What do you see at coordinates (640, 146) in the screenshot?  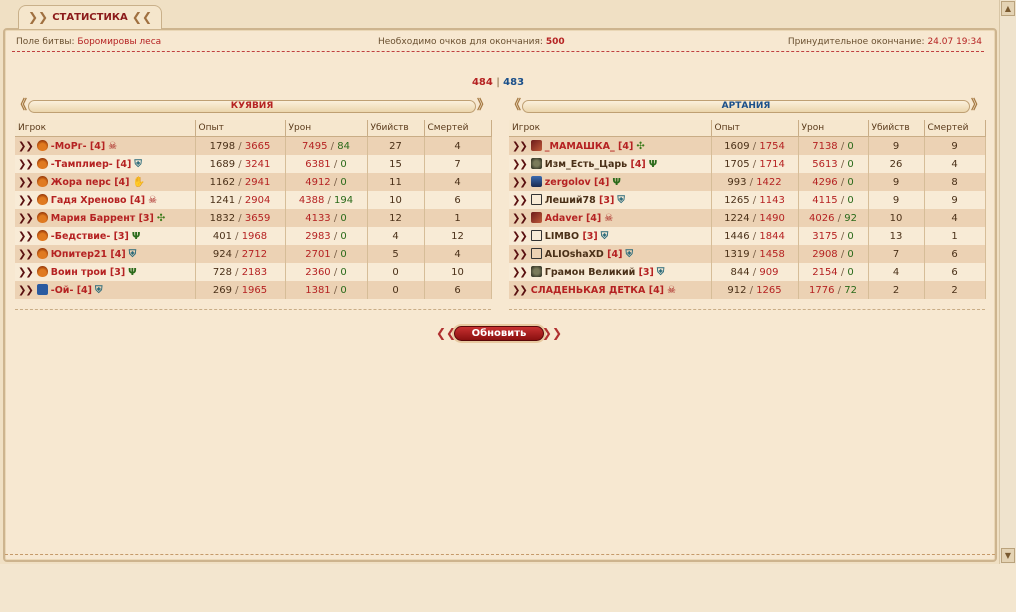 I see `cross-emblem-icon: ✣` at bounding box center [640, 146].